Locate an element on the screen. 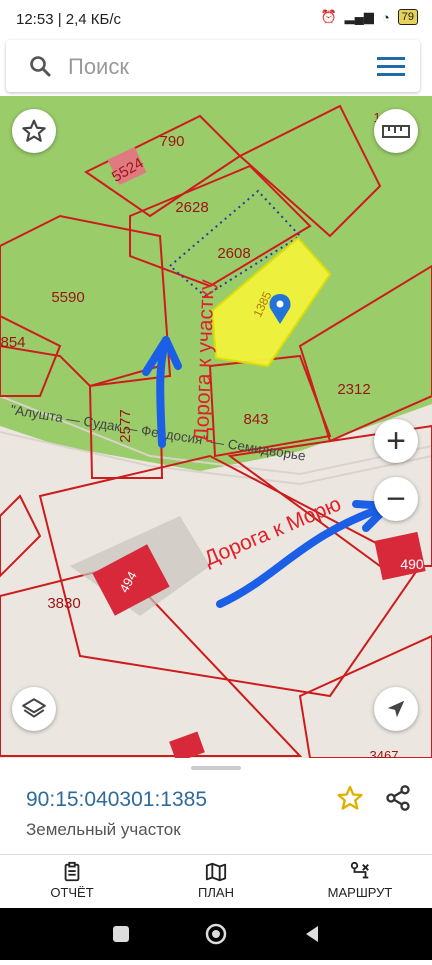  ruler-icon is located at coordinates (396, 131).